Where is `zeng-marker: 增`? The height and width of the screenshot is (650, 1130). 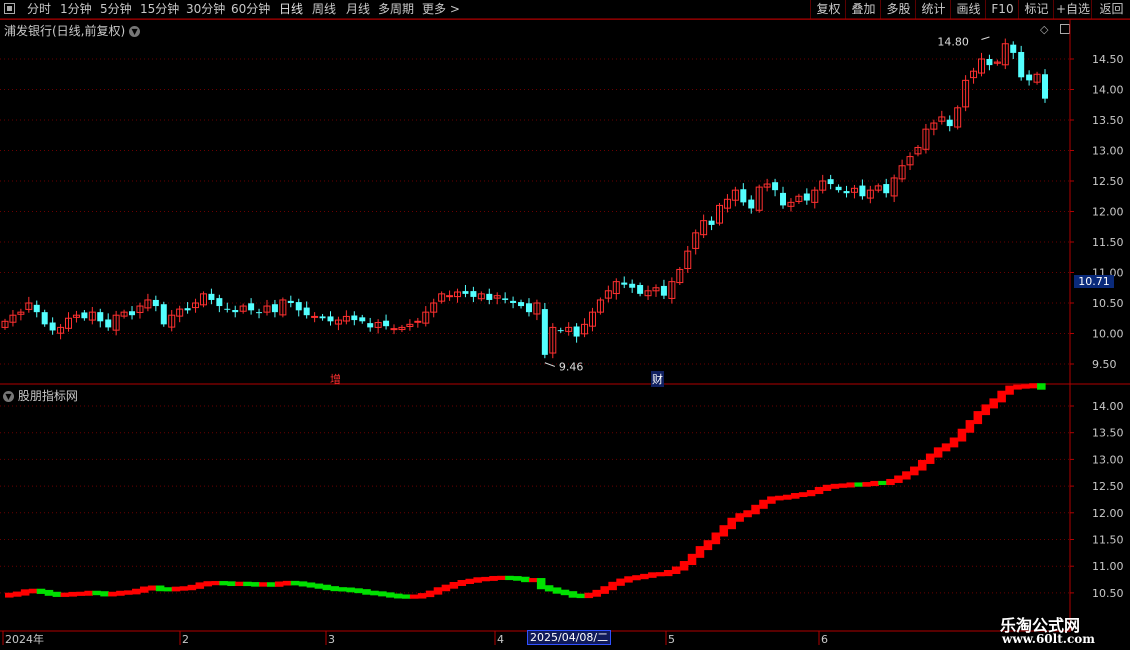 zeng-marker: 增 is located at coordinates (335, 379).